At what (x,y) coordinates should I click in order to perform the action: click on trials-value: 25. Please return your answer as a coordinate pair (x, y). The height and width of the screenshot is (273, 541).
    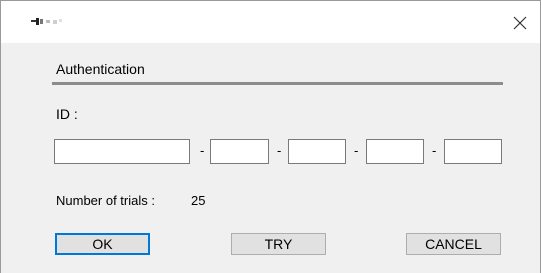
    Looking at the image, I should click on (198, 200).